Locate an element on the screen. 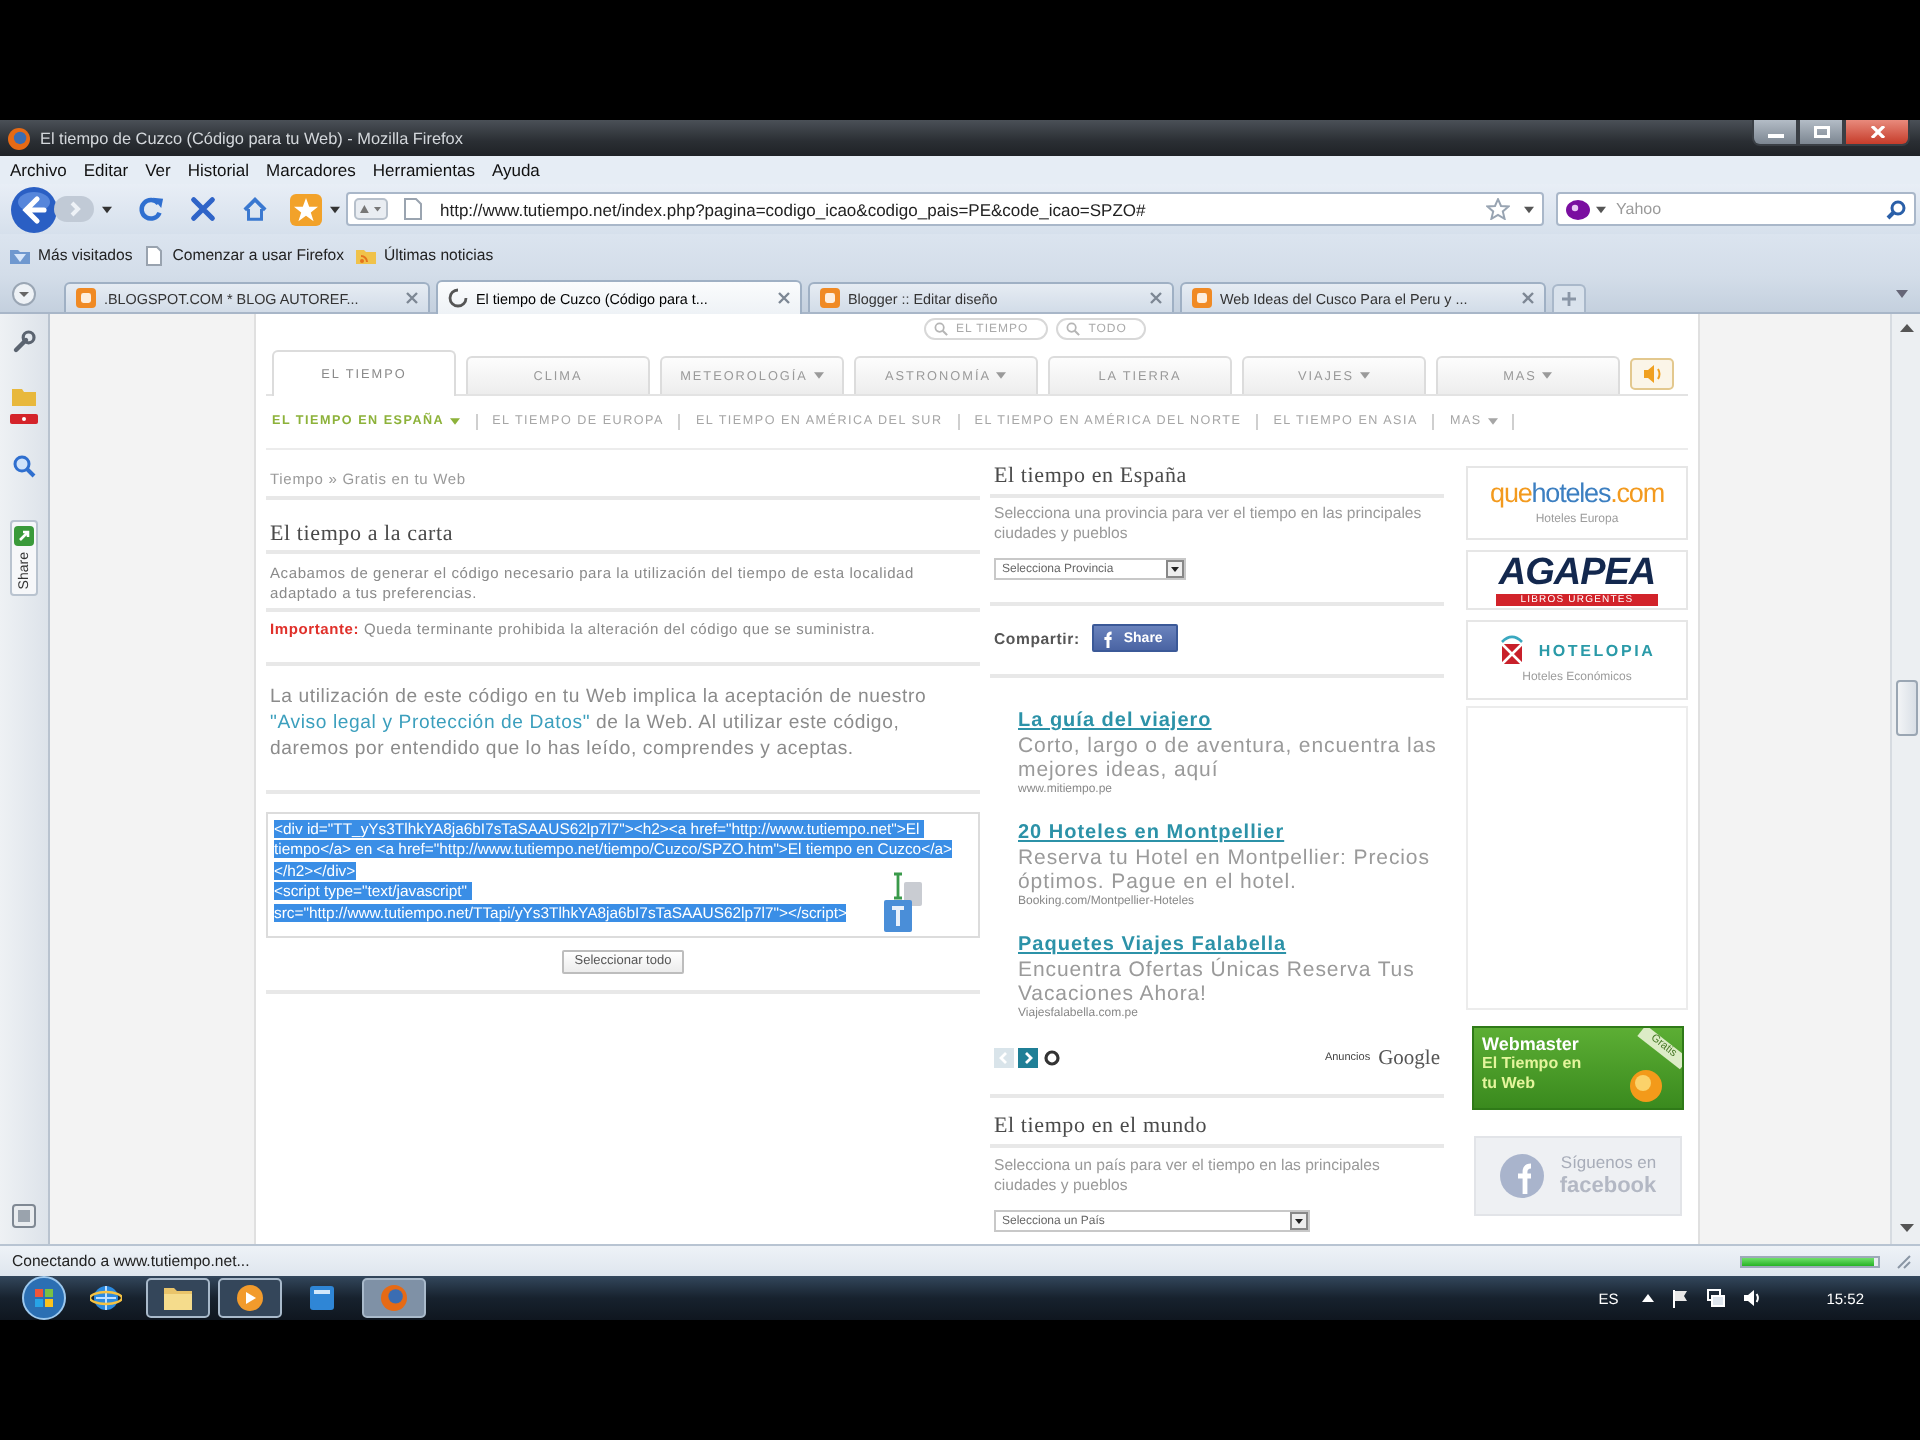 Image resolution: width=1920 pixels, height=1440 pixels. menu-item: Ver is located at coordinates (158, 170).